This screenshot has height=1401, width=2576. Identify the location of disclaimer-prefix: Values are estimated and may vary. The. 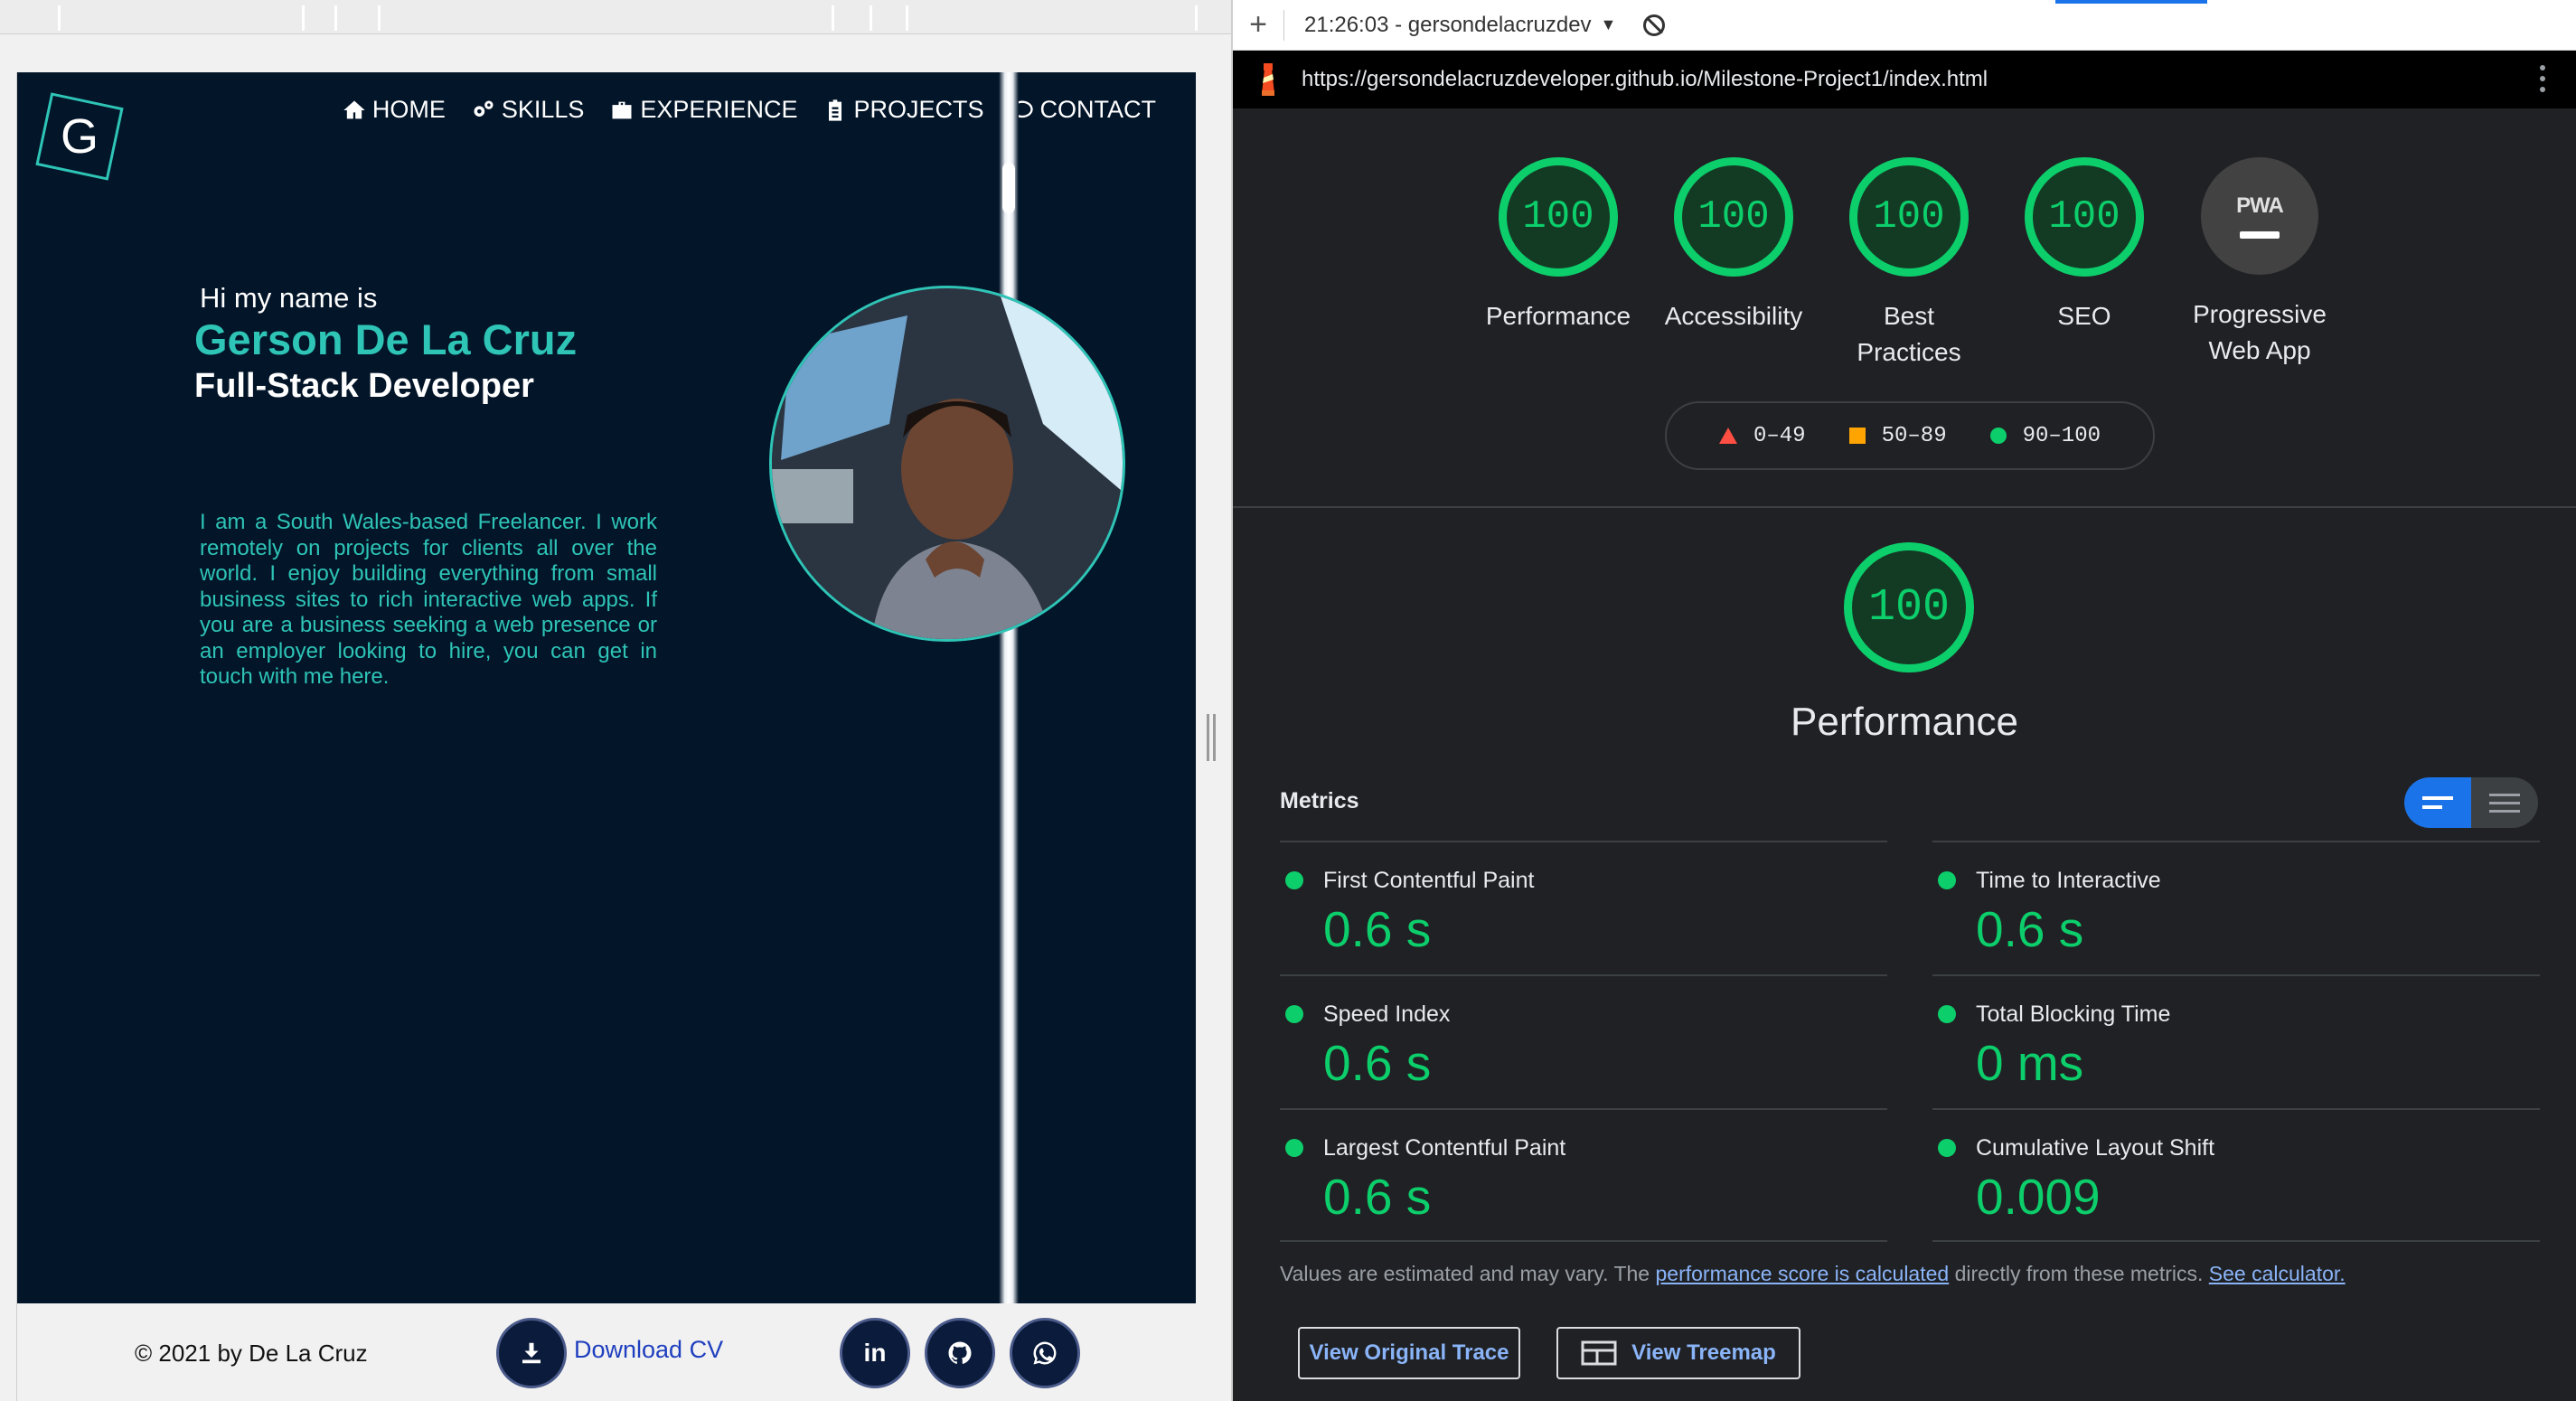
(1468, 1273).